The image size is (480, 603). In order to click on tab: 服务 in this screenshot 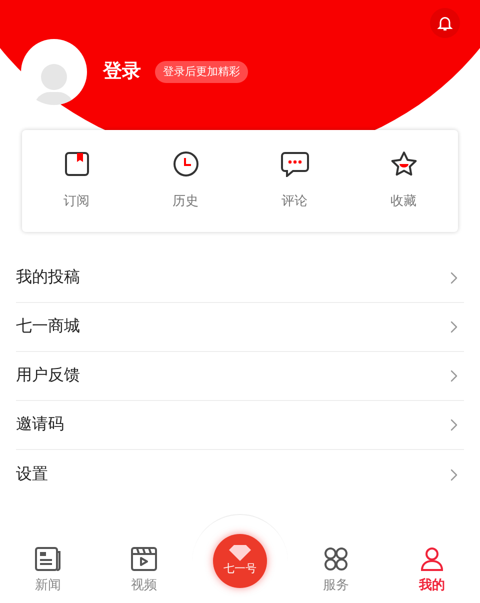, I will do `click(336, 570)`.